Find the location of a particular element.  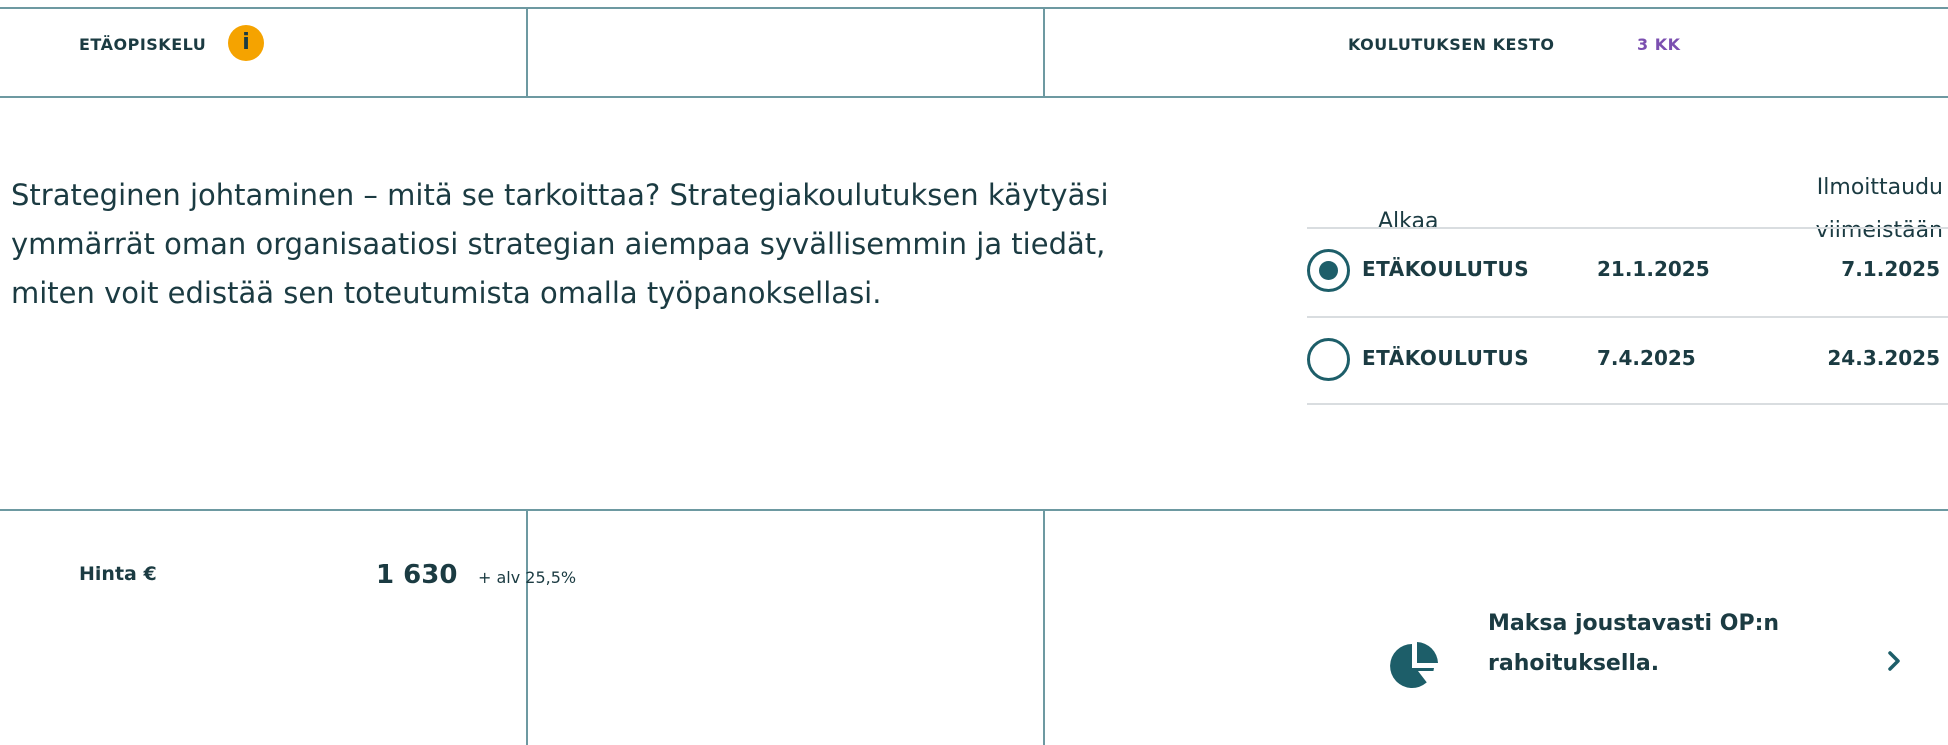

option-start-date: 21.1.2025 is located at coordinates (1653, 269).